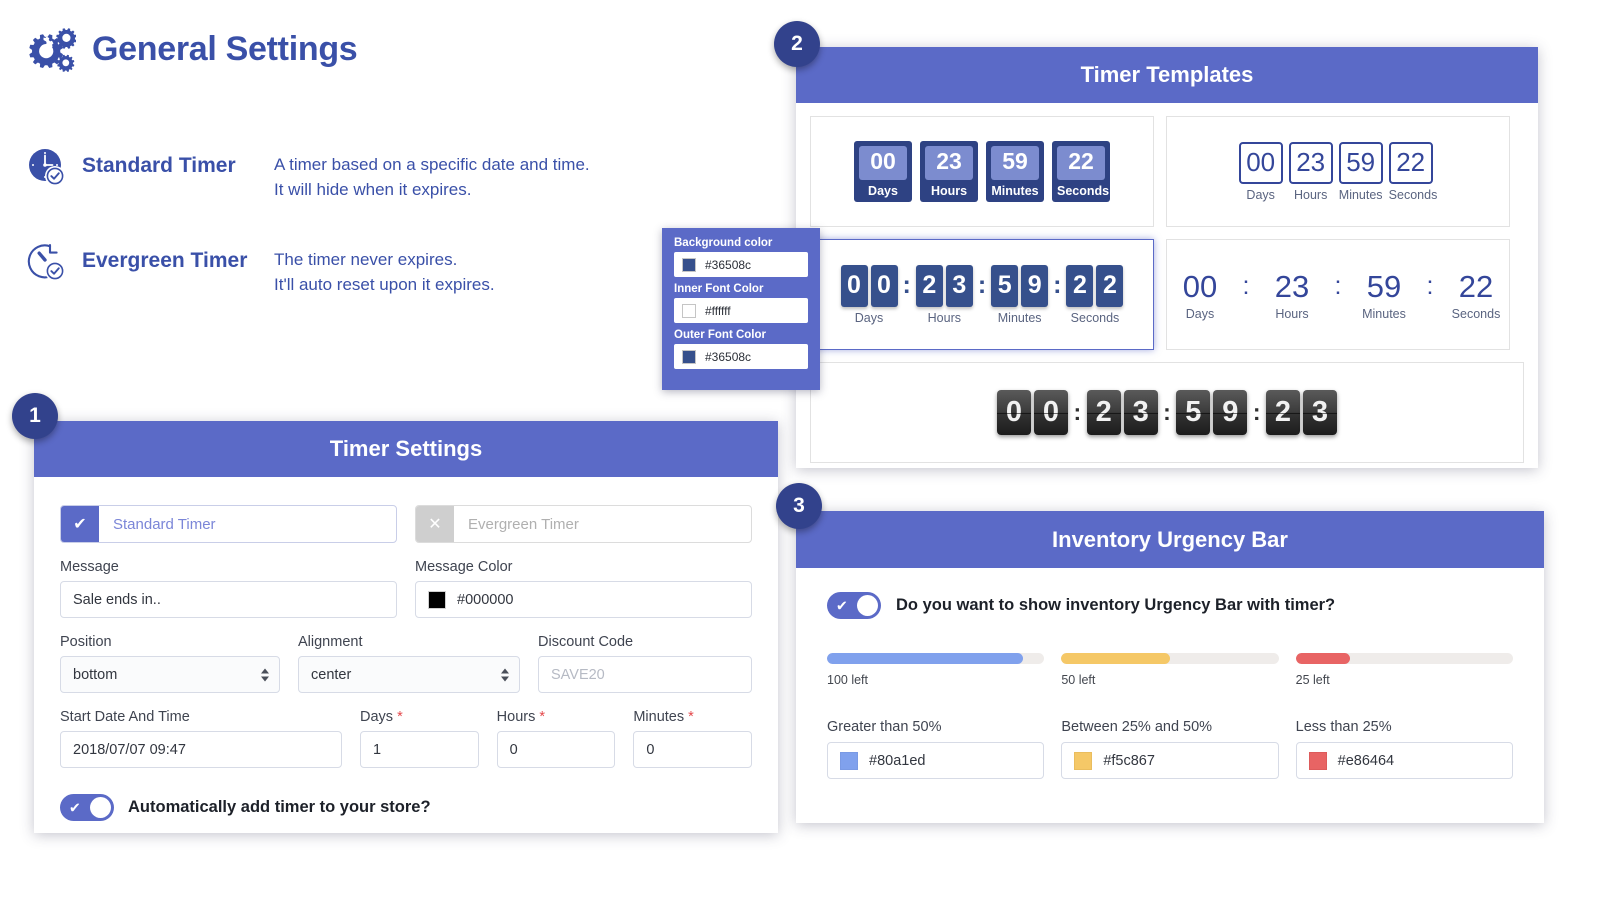 The height and width of the screenshot is (900, 1600). I want to click on panel-badge-3: 3, so click(799, 506).